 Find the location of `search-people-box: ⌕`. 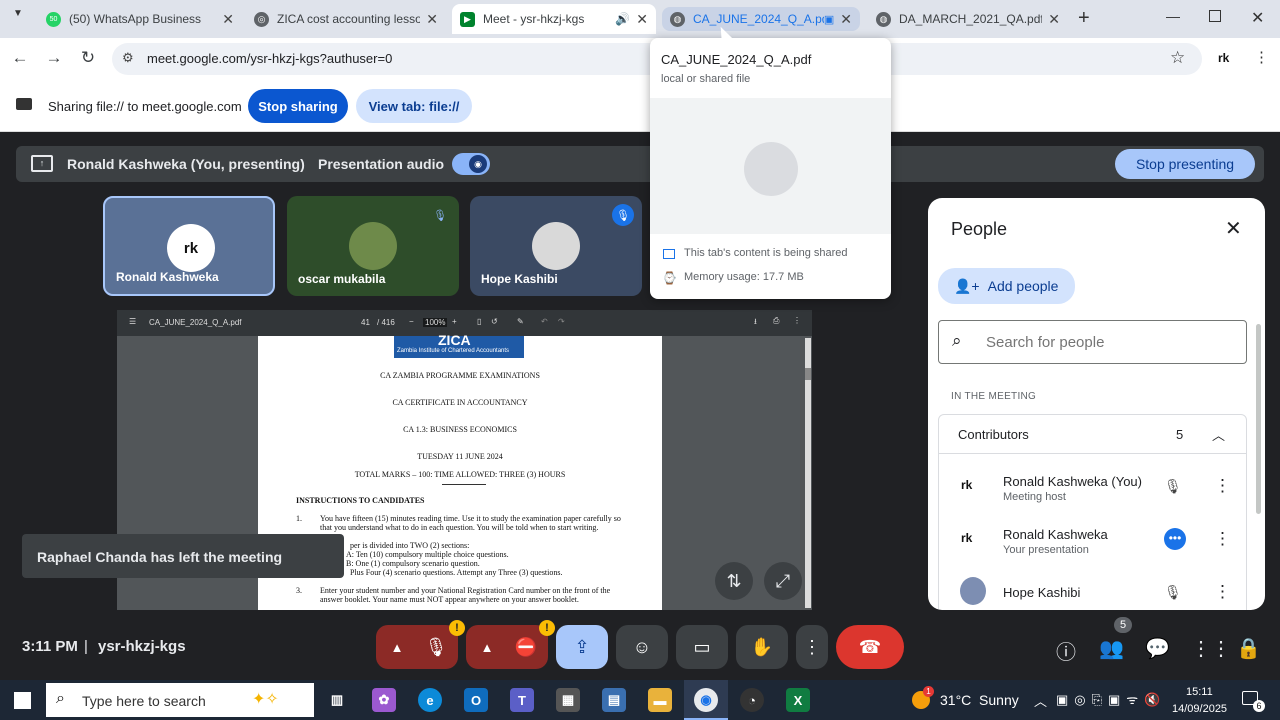

search-people-box: ⌕ is located at coordinates (1092, 342).